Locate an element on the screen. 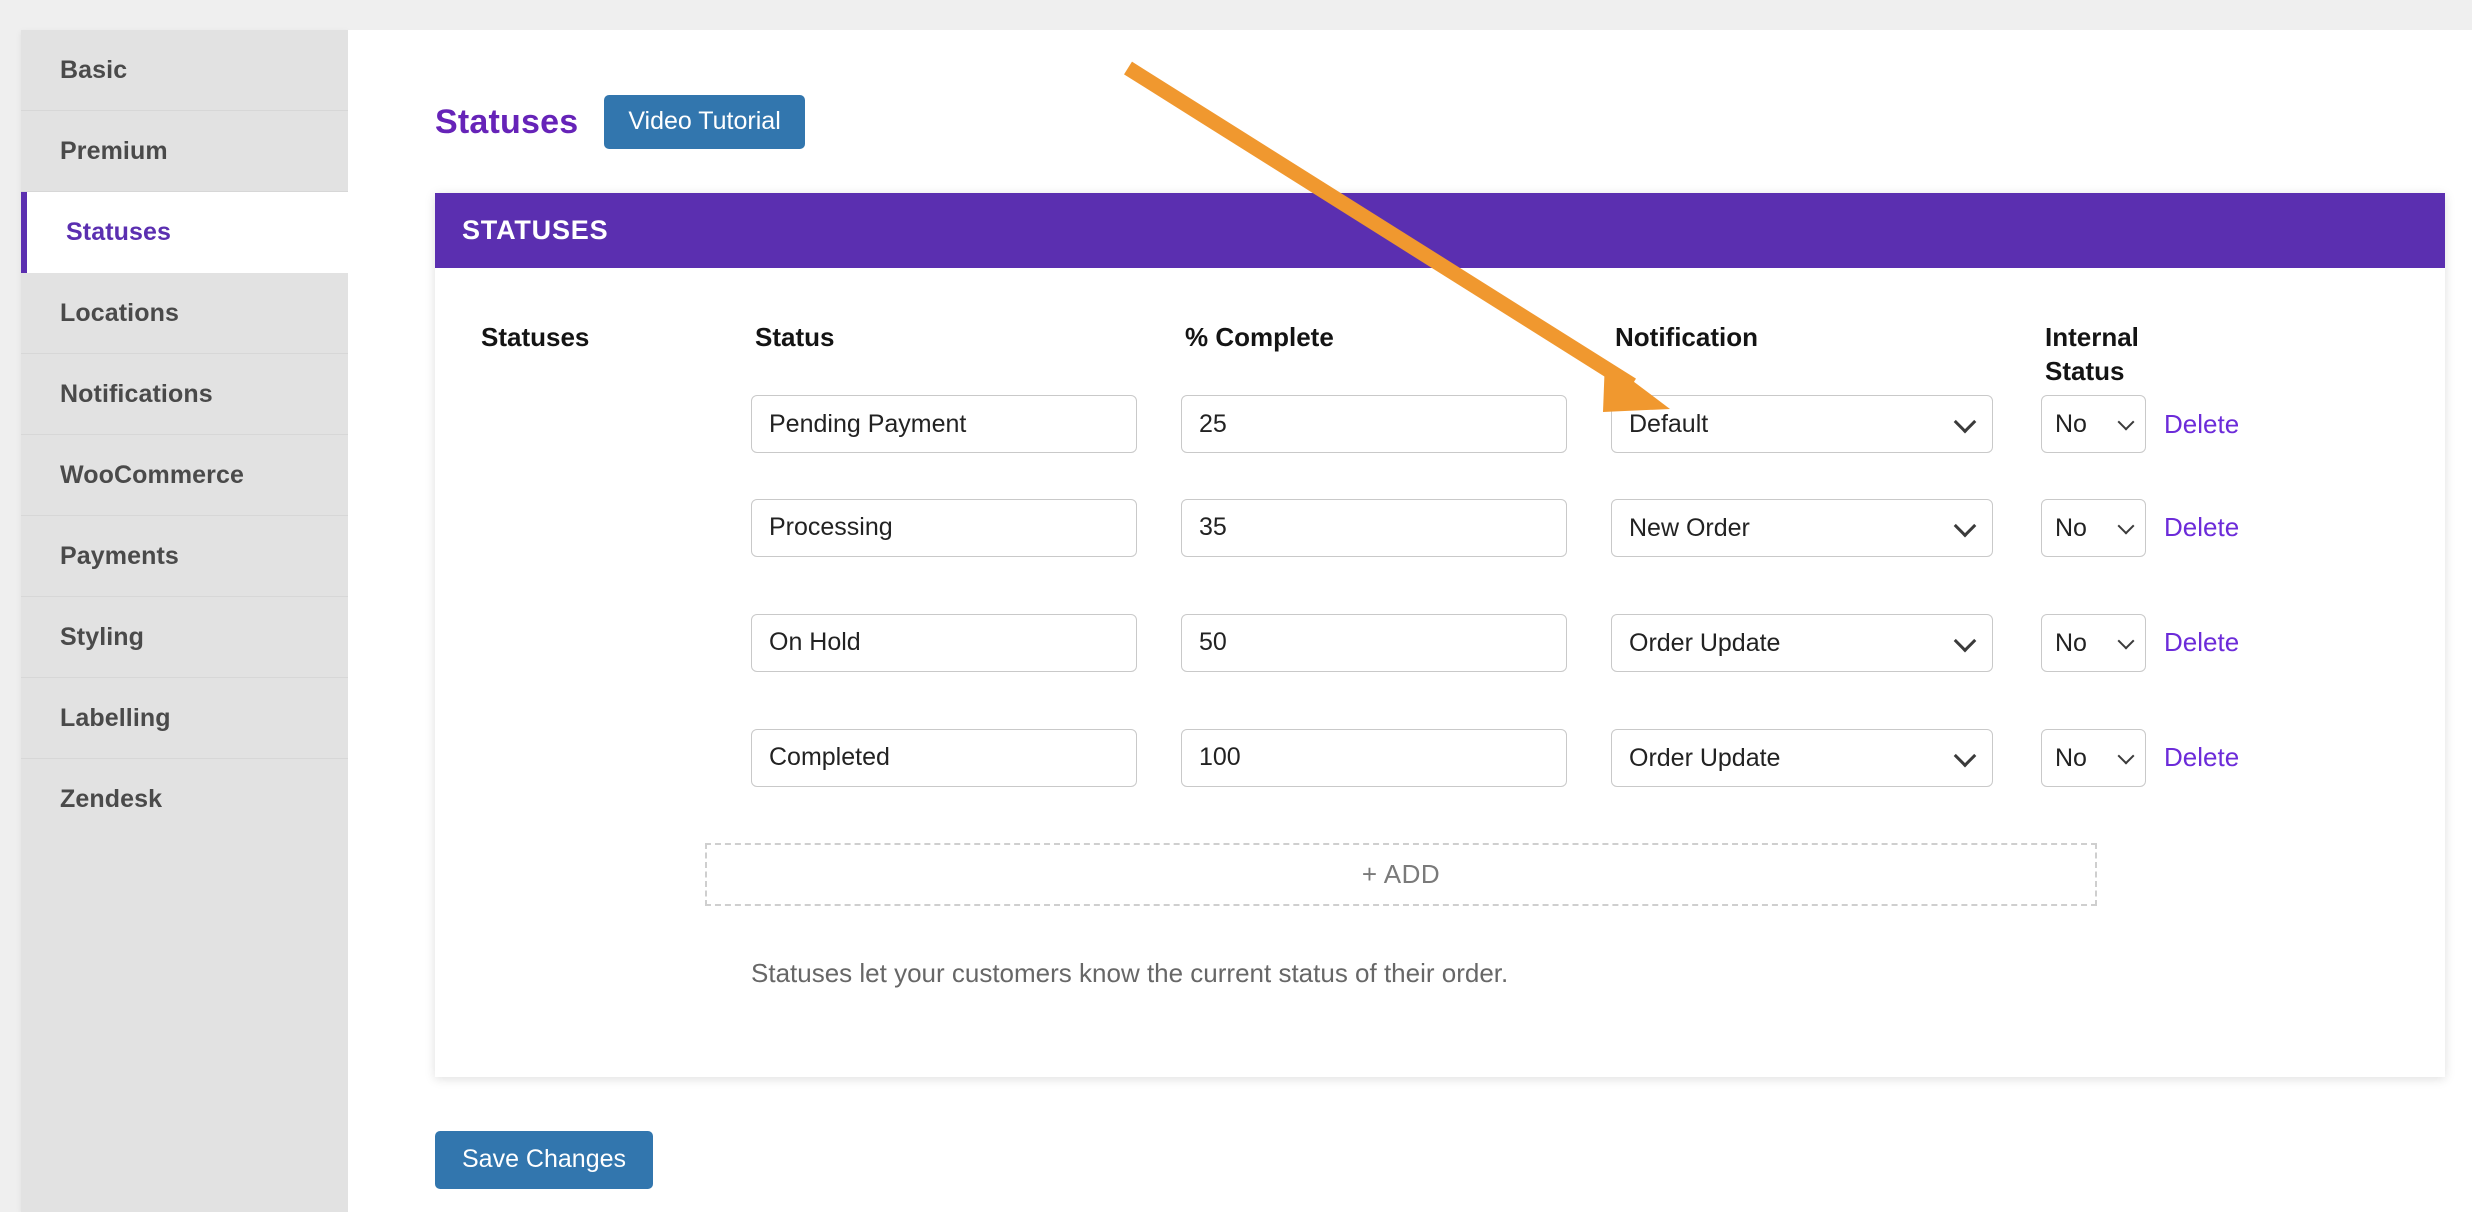 The height and width of the screenshot is (1212, 2472). notification-select: New Order is located at coordinates (1802, 527).